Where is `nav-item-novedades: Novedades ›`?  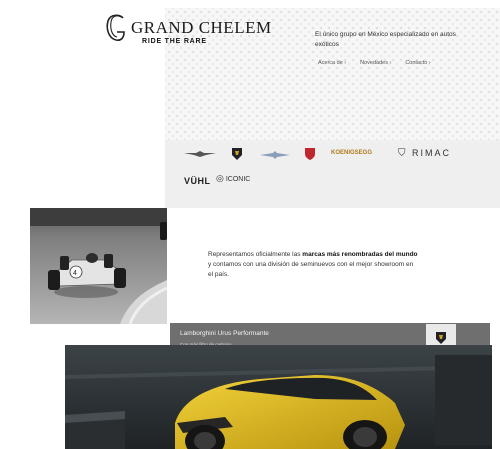 nav-item-novedades: Novedades › is located at coordinates (375, 63).